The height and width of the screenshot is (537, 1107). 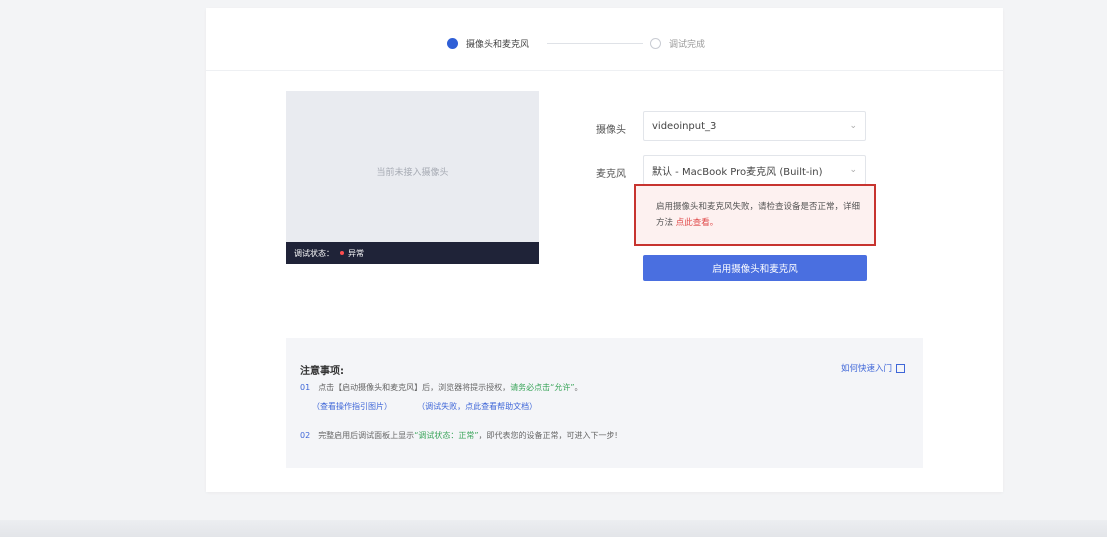 What do you see at coordinates (477, 406) in the screenshot?
I see `help-doc-link: （调试失败，点此查看帮助文档）` at bounding box center [477, 406].